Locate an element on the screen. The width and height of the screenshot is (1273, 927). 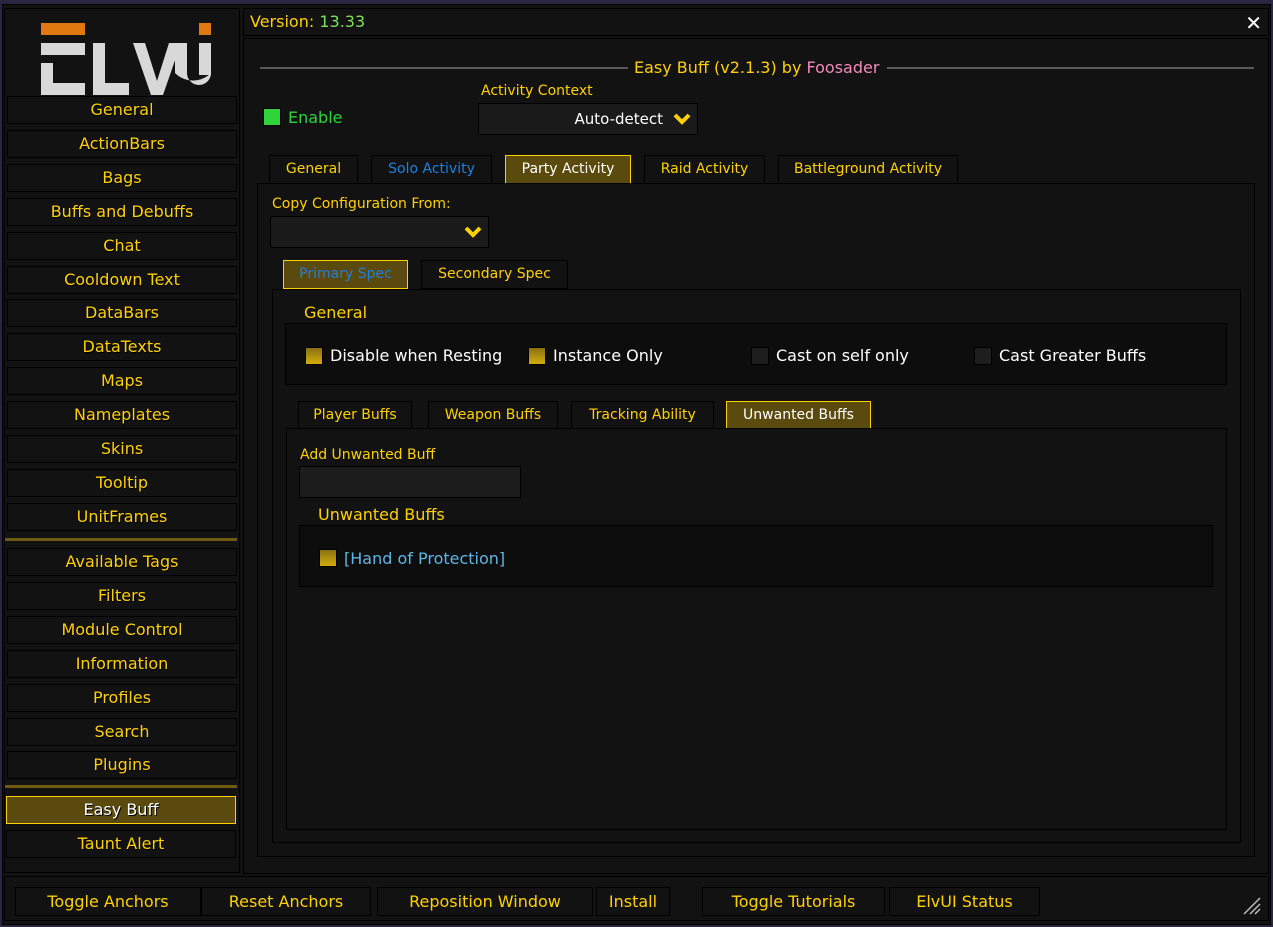
close-button: ✕ is located at coordinates (1253, 23).